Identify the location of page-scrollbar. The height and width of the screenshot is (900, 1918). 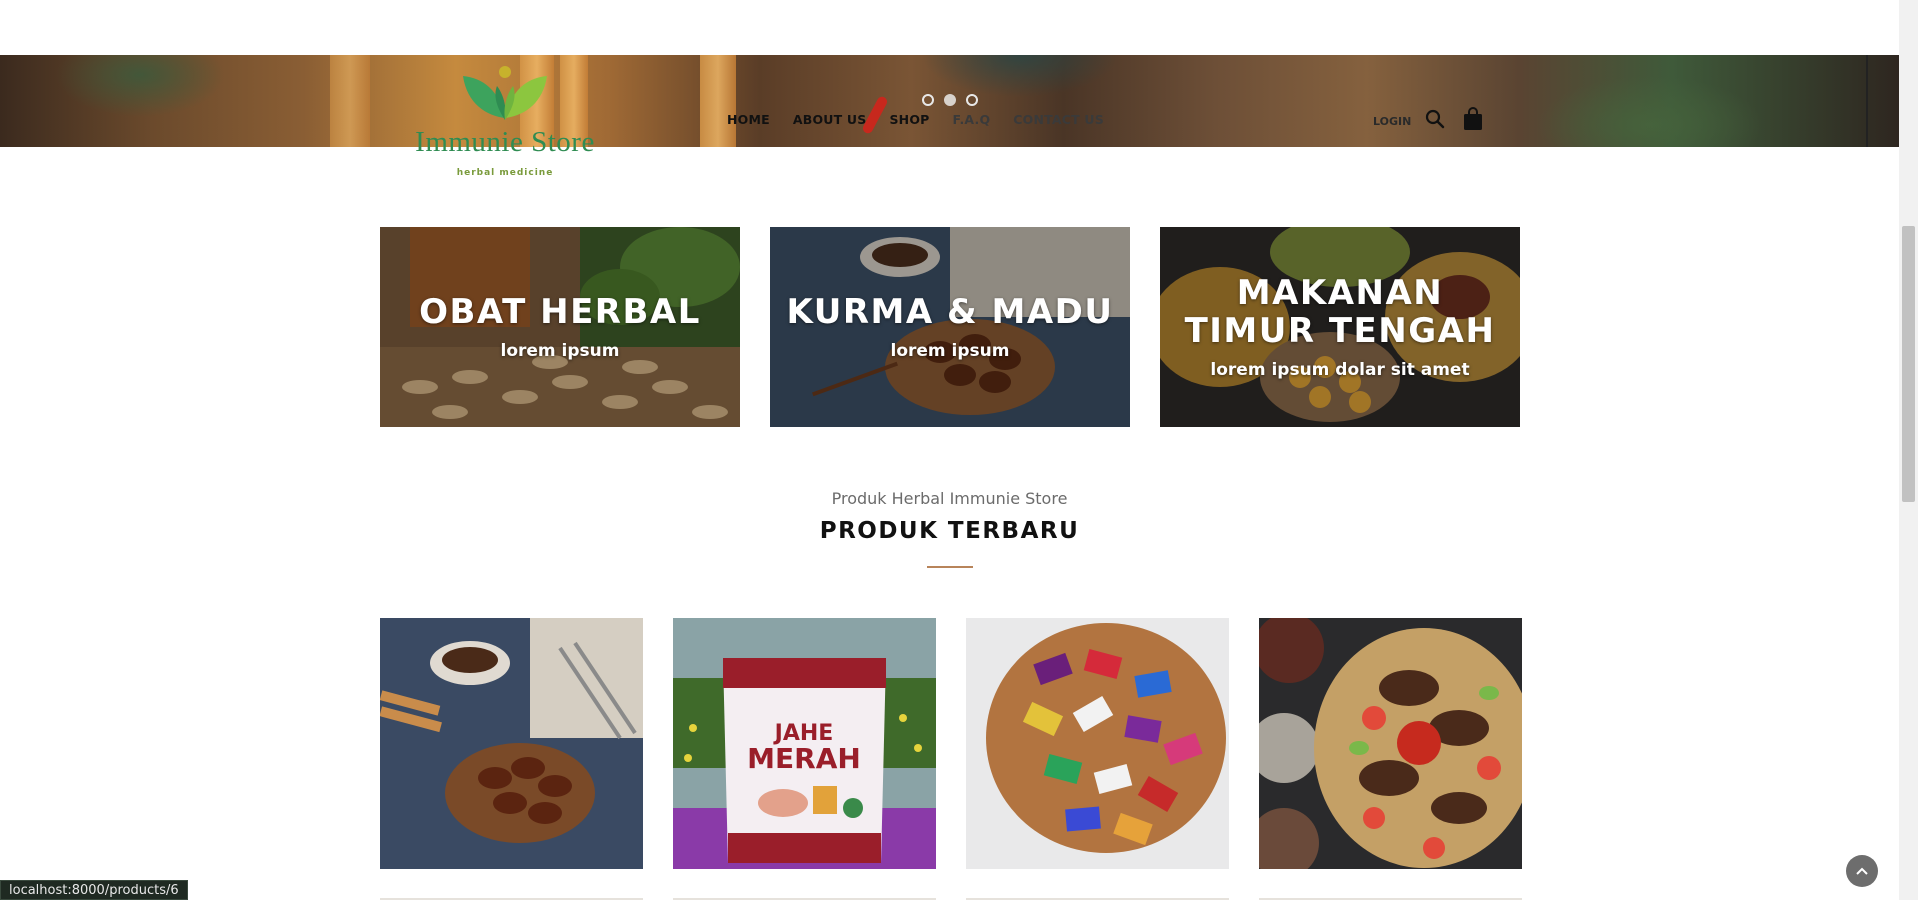
(1908, 450).